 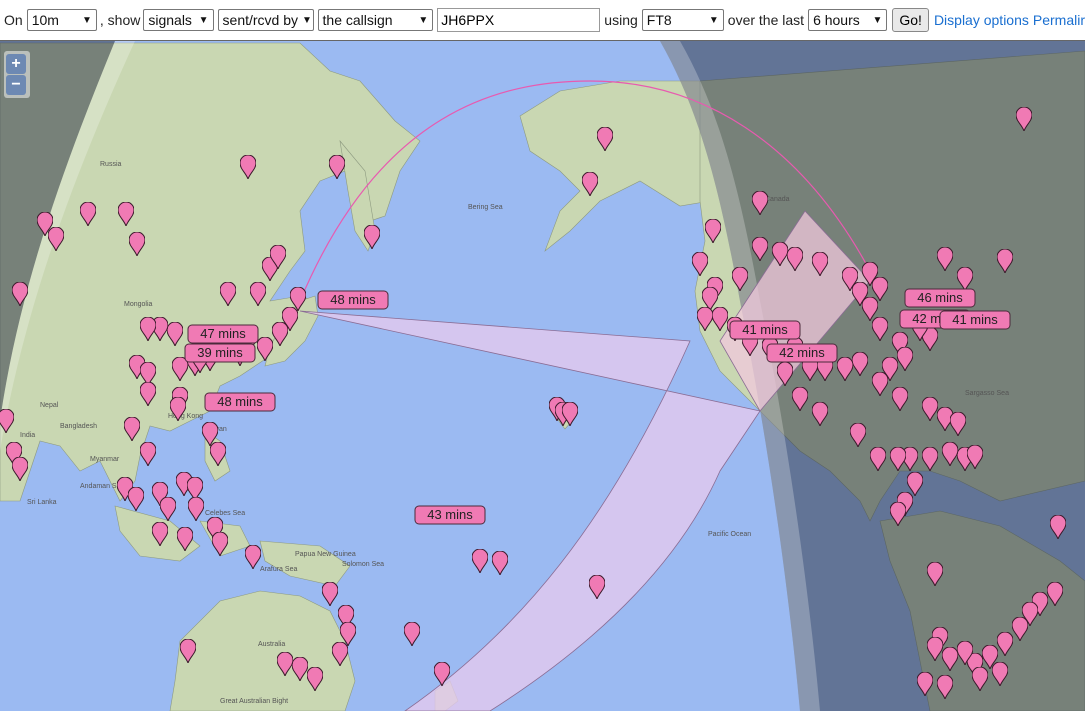 I want to click on direction-select: sent/rcvd by ▼, so click(x=265, y=20).